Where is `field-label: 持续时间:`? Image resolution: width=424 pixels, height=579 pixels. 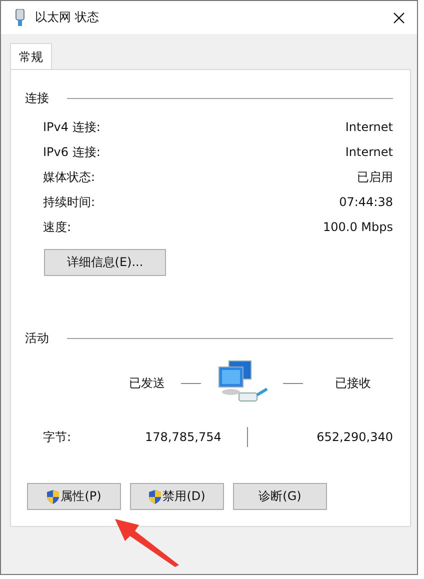 field-label: 持续时间: is located at coordinates (69, 202).